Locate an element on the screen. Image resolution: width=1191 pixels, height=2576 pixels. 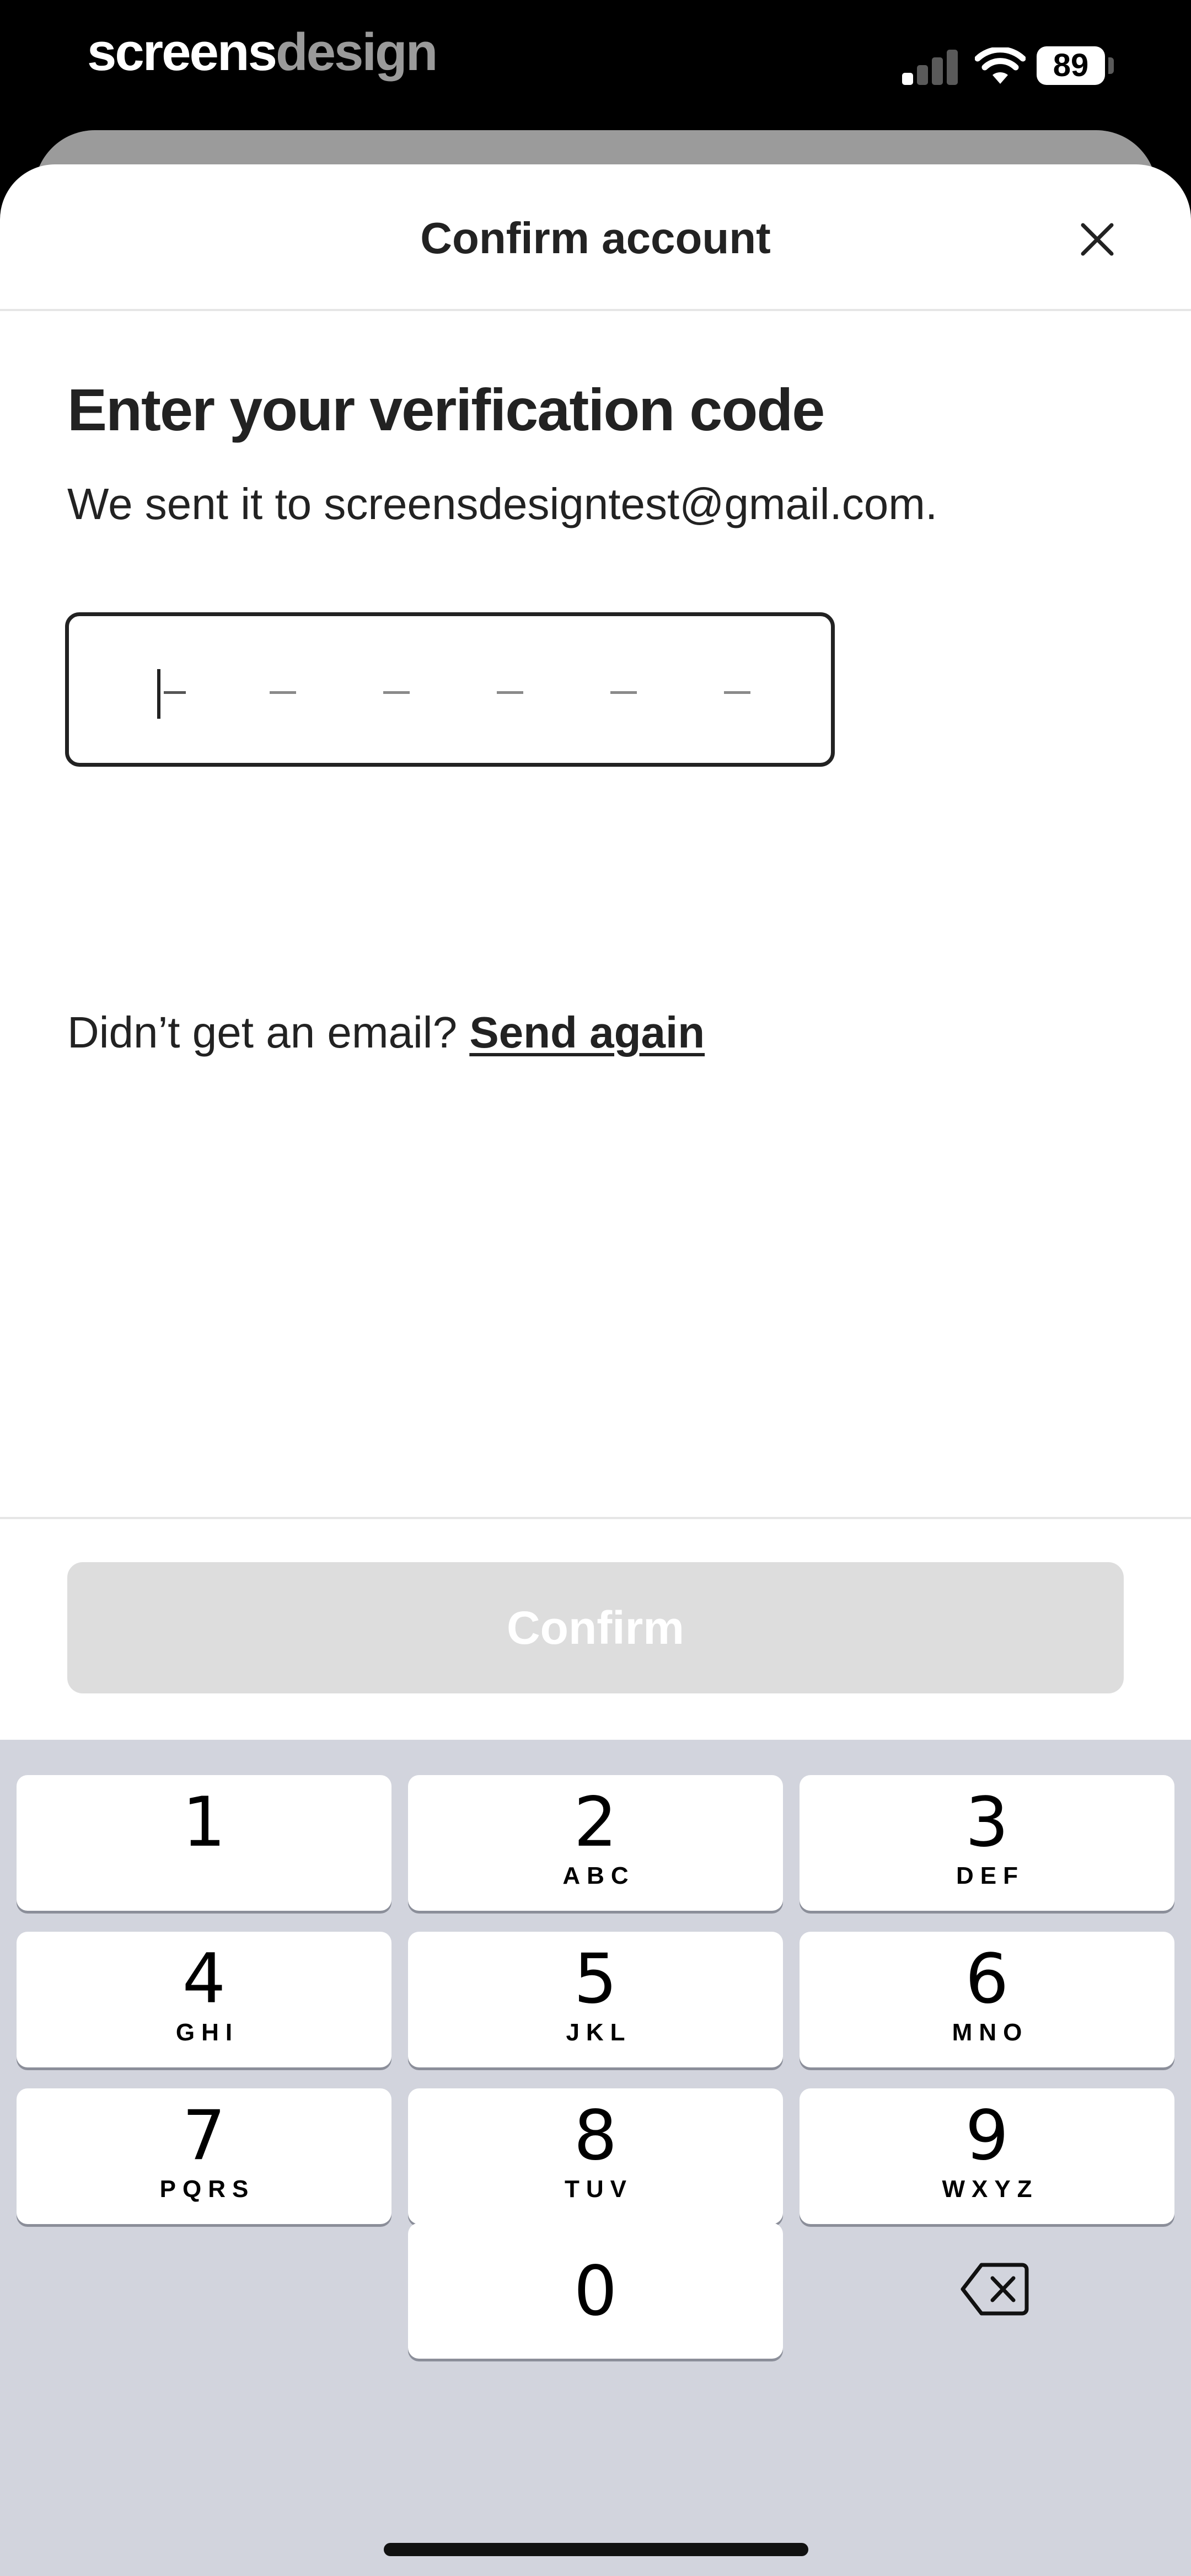
backspace-icon is located at coordinates (995, 2289).